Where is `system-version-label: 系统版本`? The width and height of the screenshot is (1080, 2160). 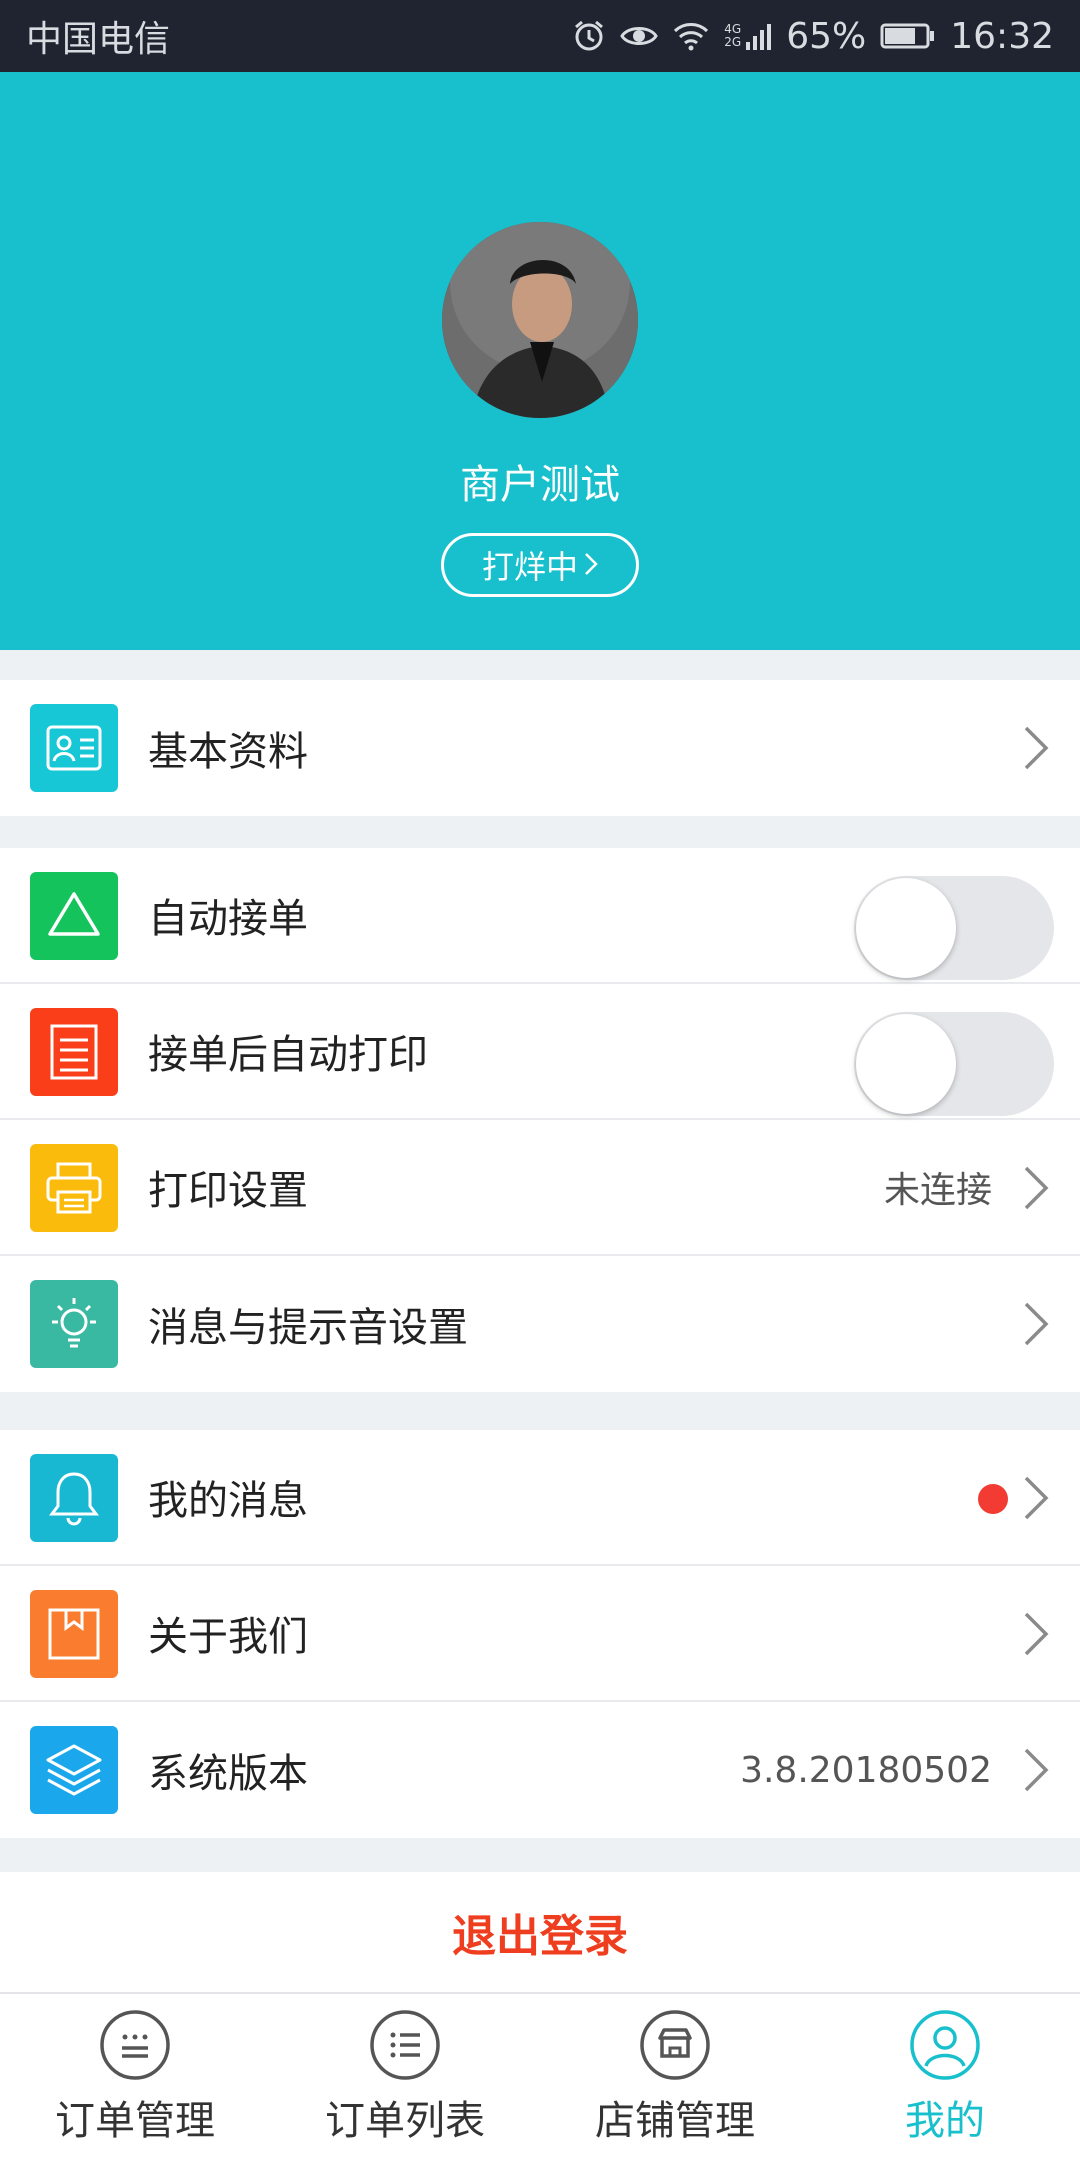 system-version-label: 系统版本 is located at coordinates (228, 1774).